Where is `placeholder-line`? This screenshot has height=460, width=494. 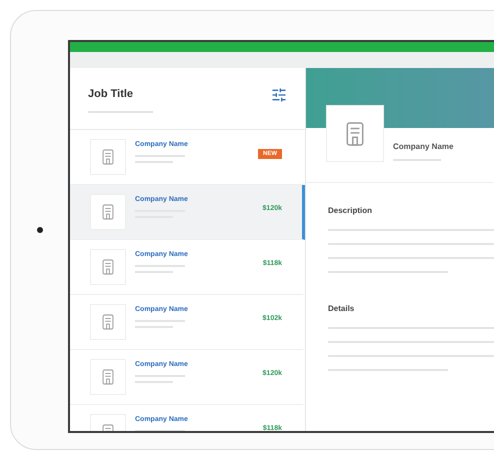
placeholder-line is located at coordinates (160, 430).